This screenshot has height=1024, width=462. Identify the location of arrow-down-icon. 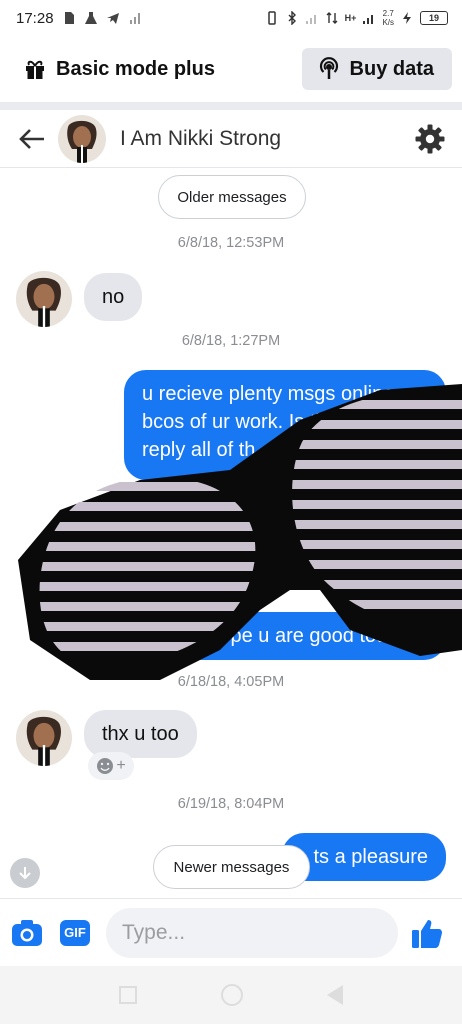
(25, 873).